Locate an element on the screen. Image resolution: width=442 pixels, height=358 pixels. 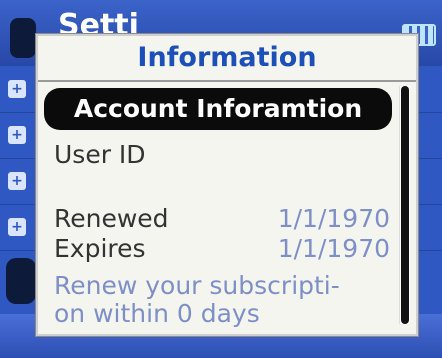
account-information-header: Account Inforamtion is located at coordinates (218, 109).